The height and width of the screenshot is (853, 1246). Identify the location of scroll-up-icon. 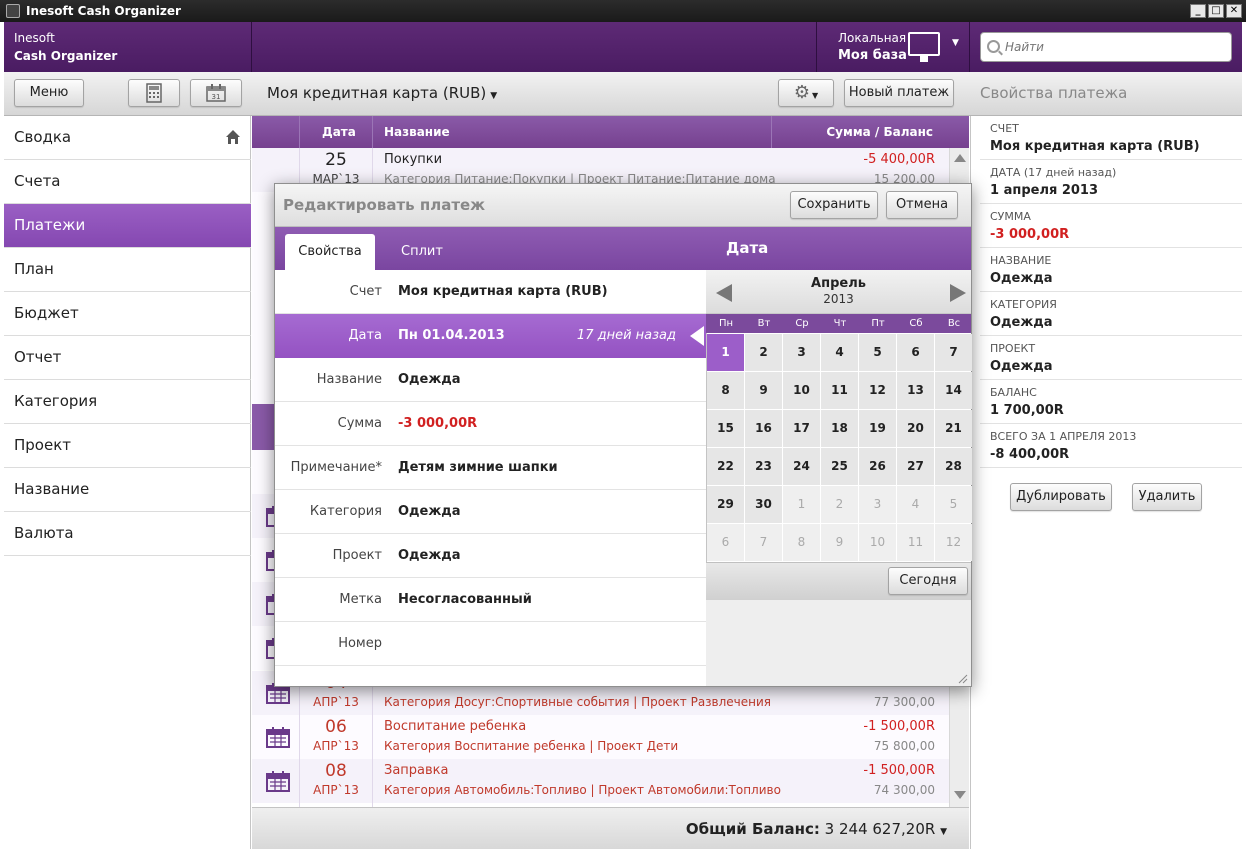
(960, 158).